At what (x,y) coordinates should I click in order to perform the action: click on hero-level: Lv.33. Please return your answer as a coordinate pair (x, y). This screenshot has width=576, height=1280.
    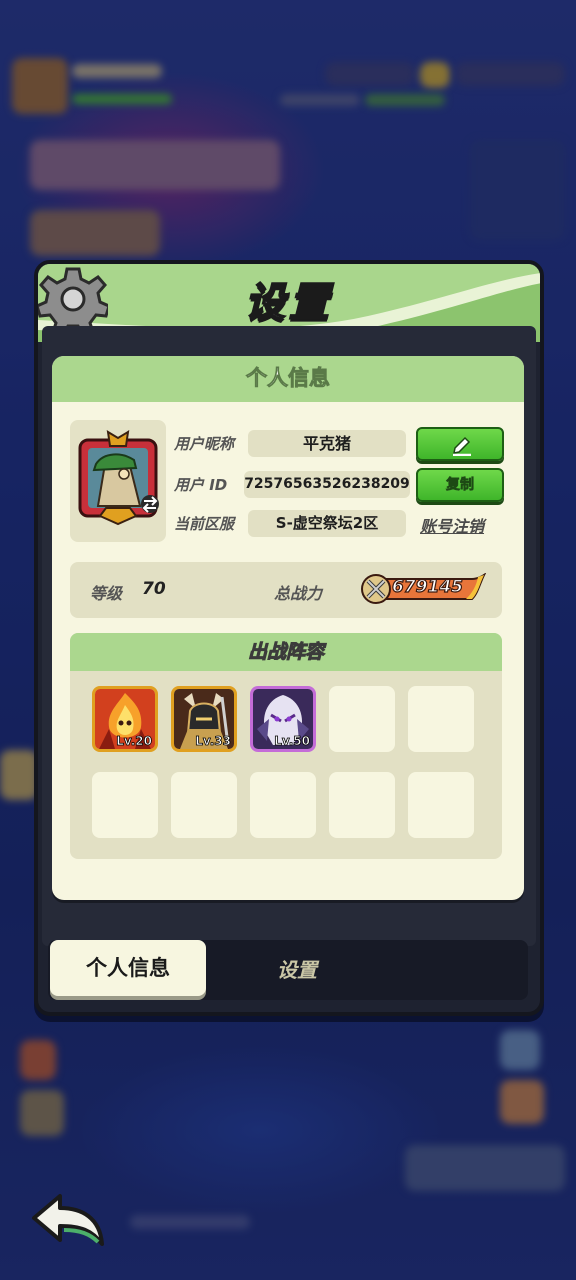
    Looking at the image, I should click on (213, 741).